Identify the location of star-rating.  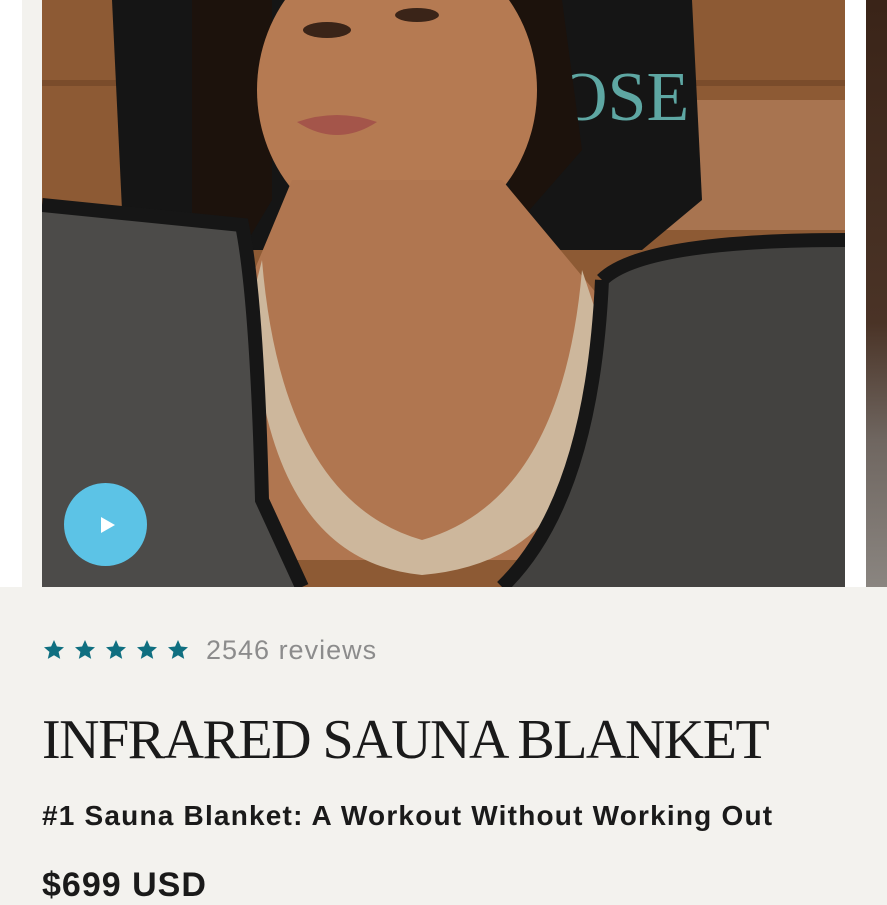
(116, 650).